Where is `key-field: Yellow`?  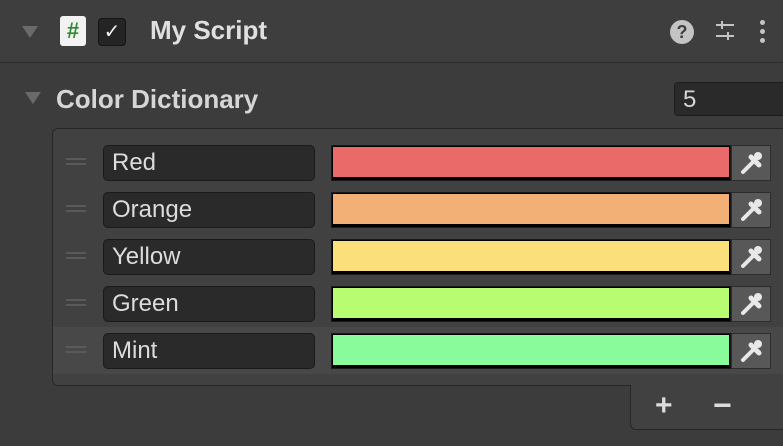 key-field: Yellow is located at coordinates (209, 257).